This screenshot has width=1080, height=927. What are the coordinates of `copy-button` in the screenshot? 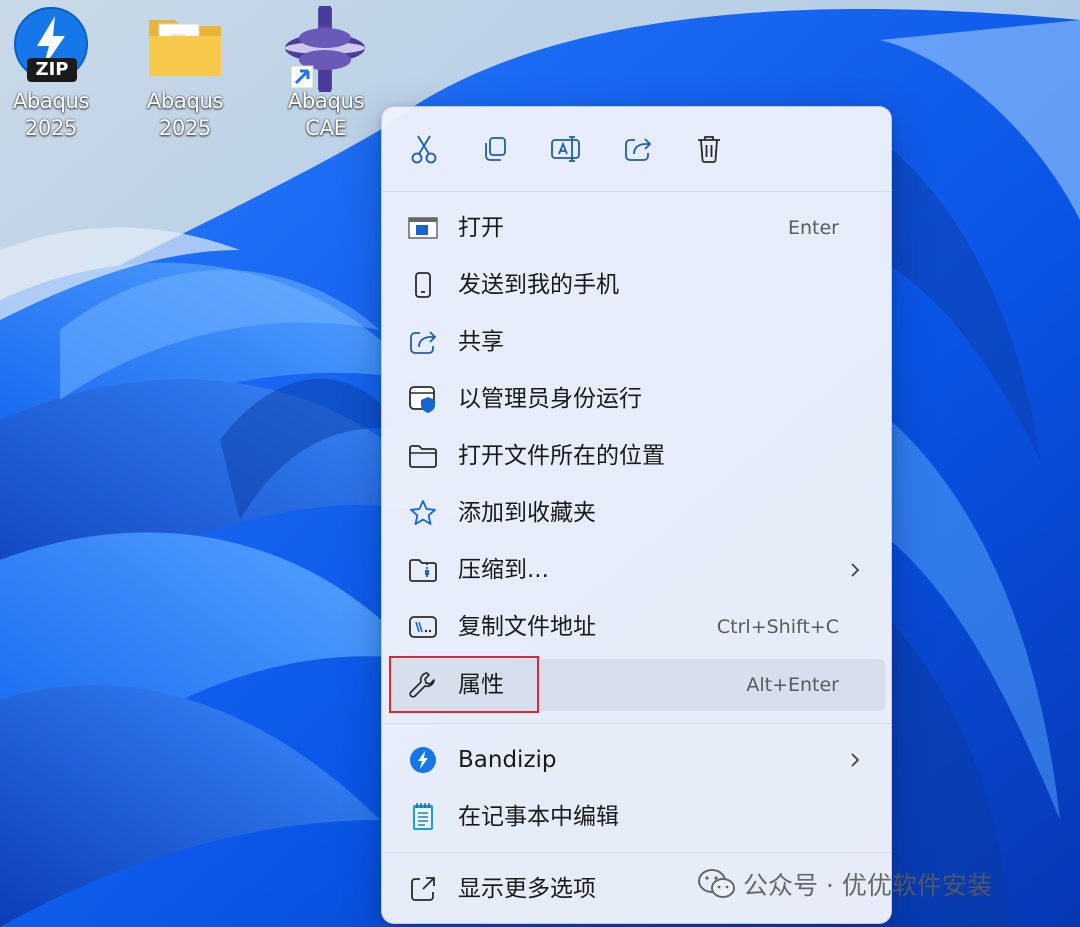 It's located at (495, 149).